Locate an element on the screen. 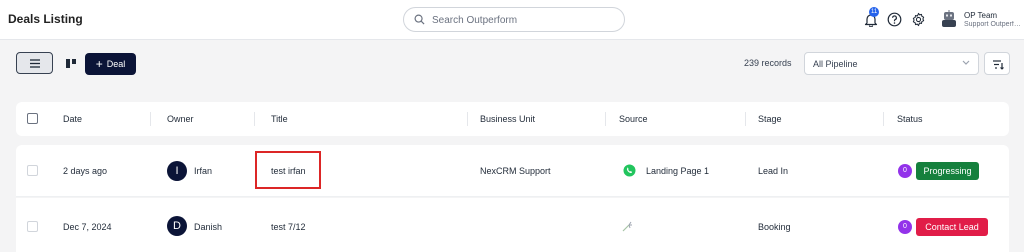 This screenshot has height=252, width=1024. user-avatar is located at coordinates (949, 19).